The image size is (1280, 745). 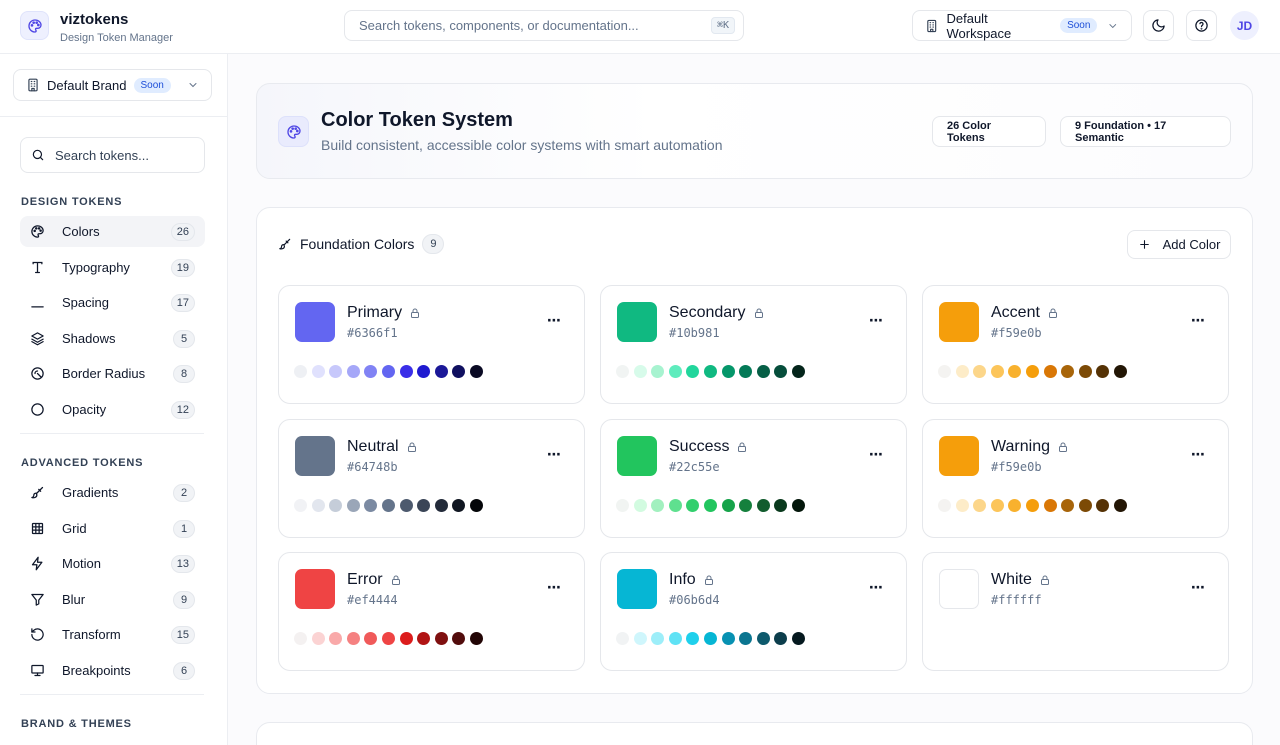 I want to click on logo, so click(x=34, y=25).